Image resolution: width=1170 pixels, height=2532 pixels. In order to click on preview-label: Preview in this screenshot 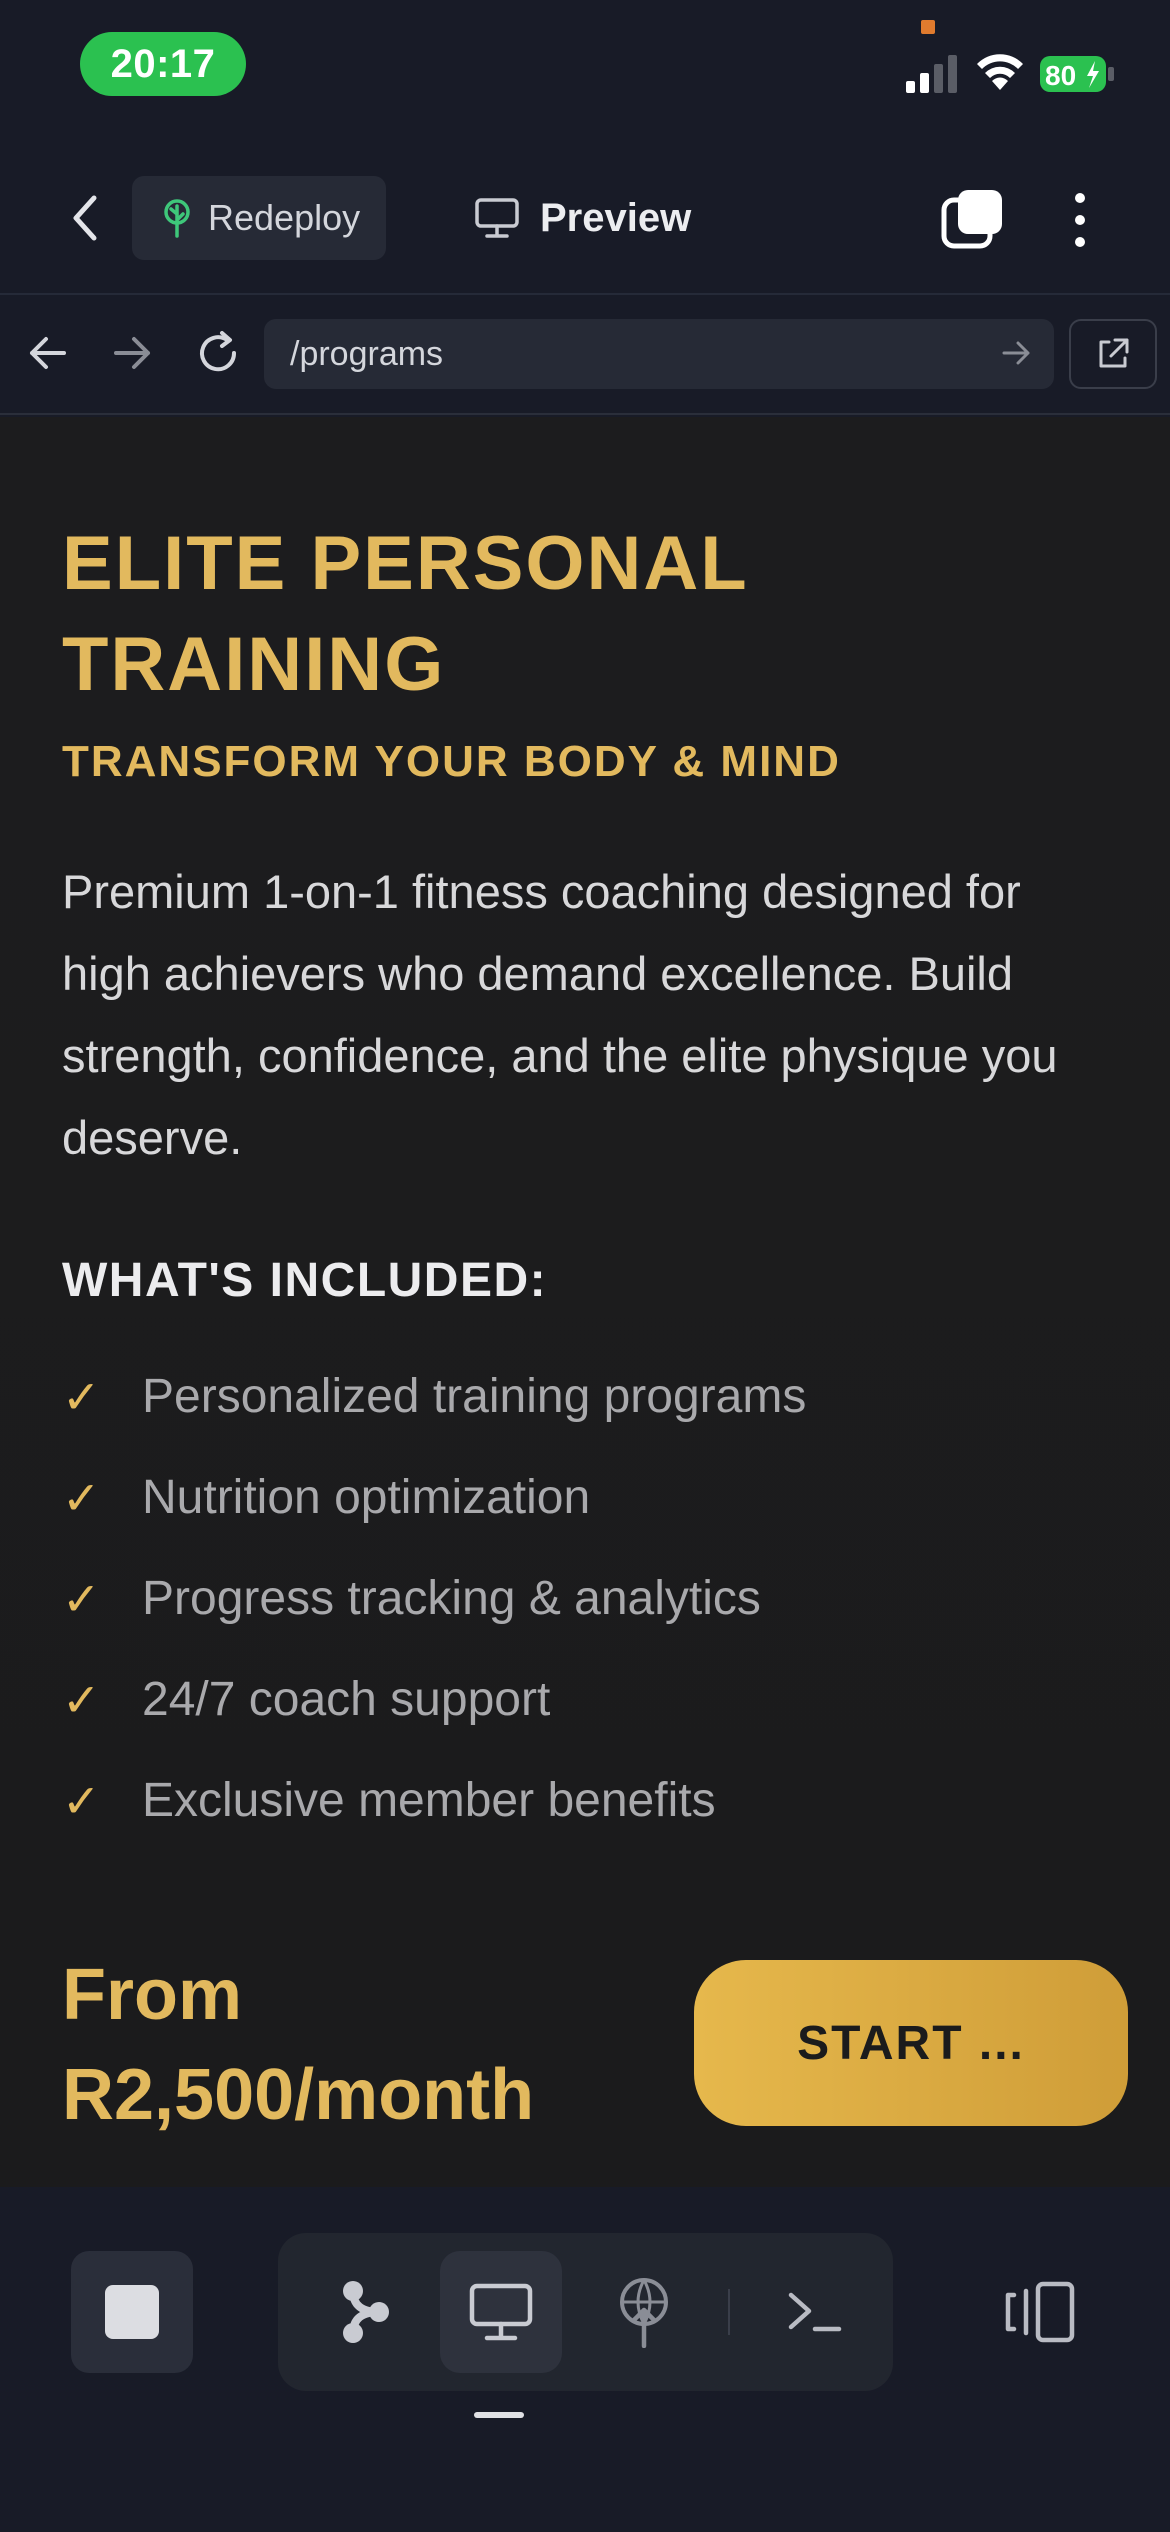, I will do `click(616, 217)`.